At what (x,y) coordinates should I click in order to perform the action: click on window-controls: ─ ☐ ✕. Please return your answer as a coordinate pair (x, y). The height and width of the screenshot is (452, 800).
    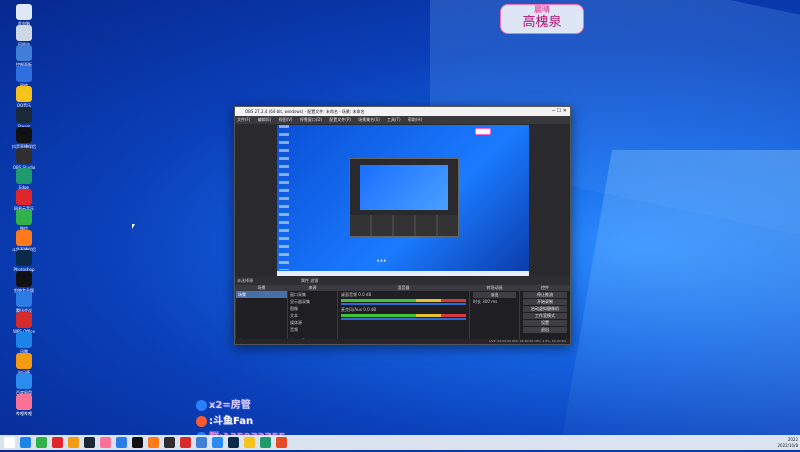
    Looking at the image, I should click on (559, 111).